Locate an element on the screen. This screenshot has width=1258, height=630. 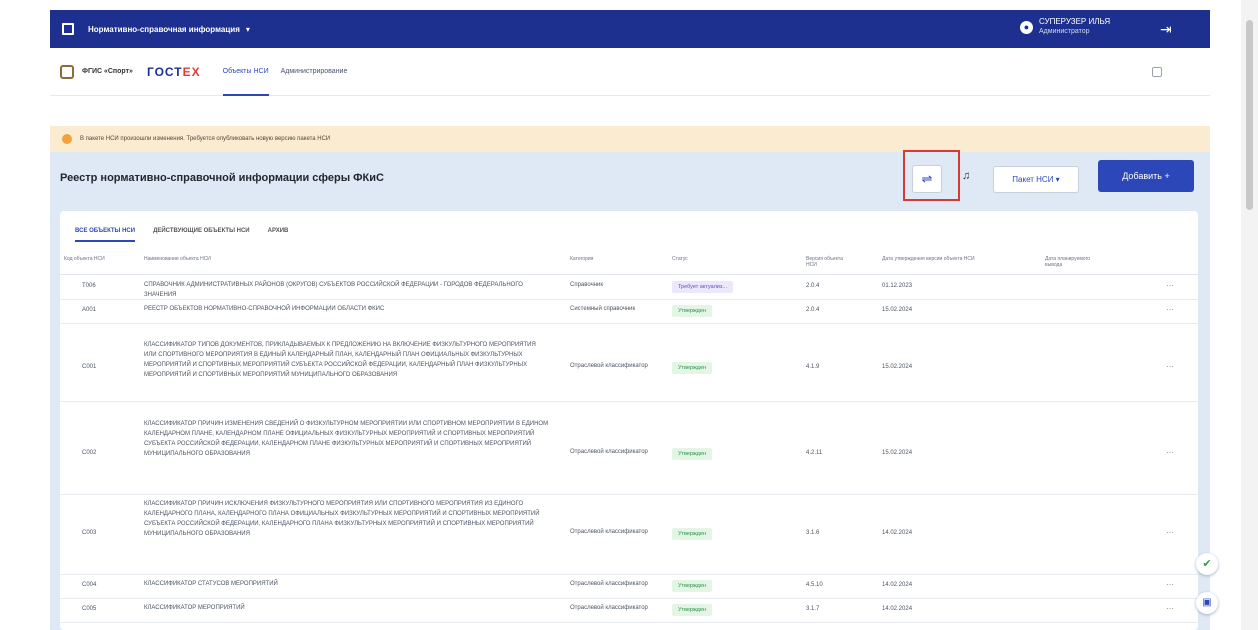
header-version: Версия объекта НСИ is located at coordinates (828, 262).